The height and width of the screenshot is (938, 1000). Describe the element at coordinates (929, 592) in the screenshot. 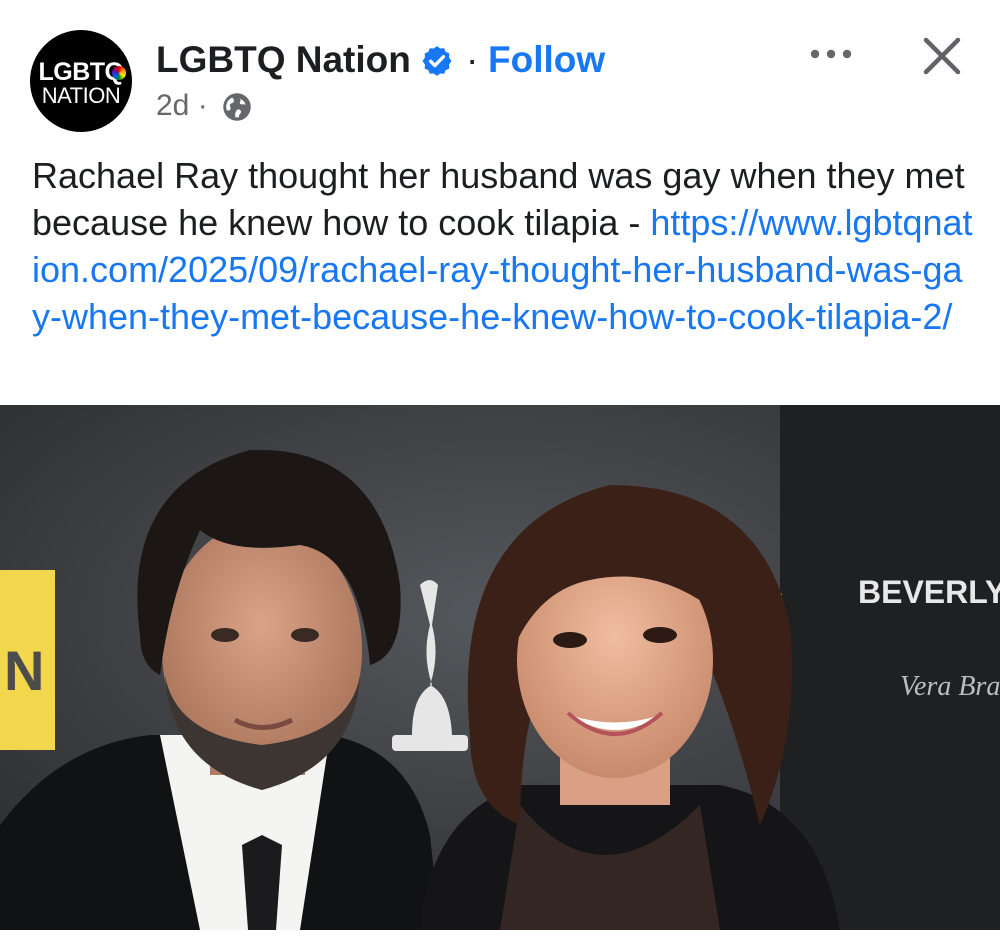

I see `backdrop-text: BEVERLY H` at that location.